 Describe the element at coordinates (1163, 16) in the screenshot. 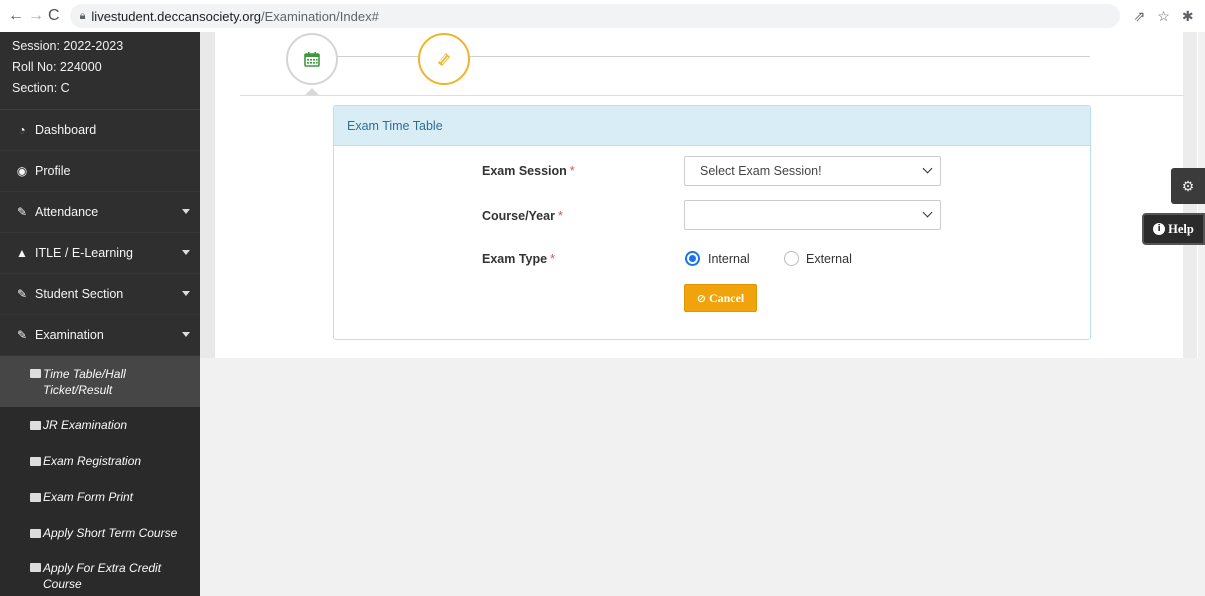

I see `bookmark-star-icon: ☆` at that location.